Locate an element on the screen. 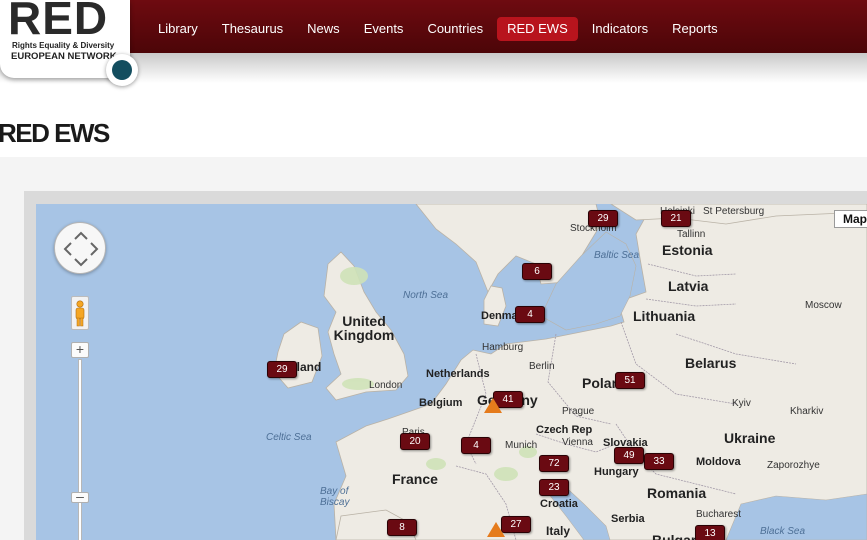 The width and height of the screenshot is (867, 540). cluster-marker-stockholm: 29 is located at coordinates (603, 218).